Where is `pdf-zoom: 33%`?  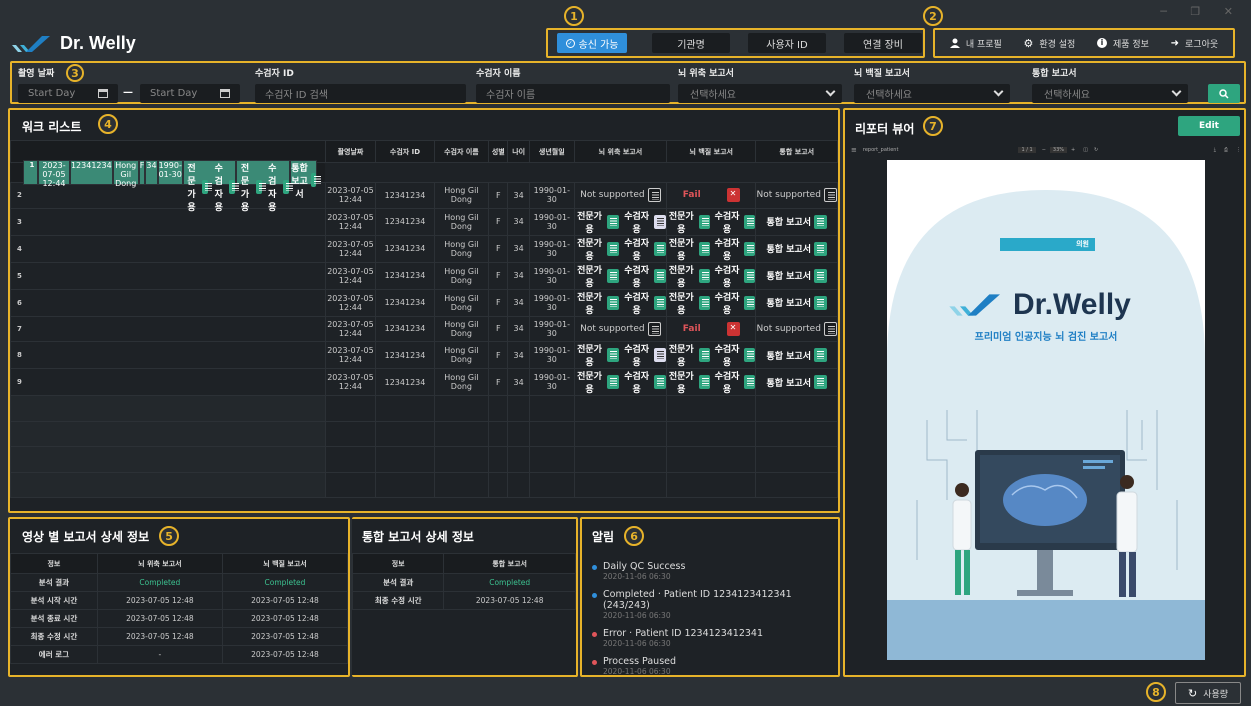 pdf-zoom: 33% is located at coordinates (1058, 150).